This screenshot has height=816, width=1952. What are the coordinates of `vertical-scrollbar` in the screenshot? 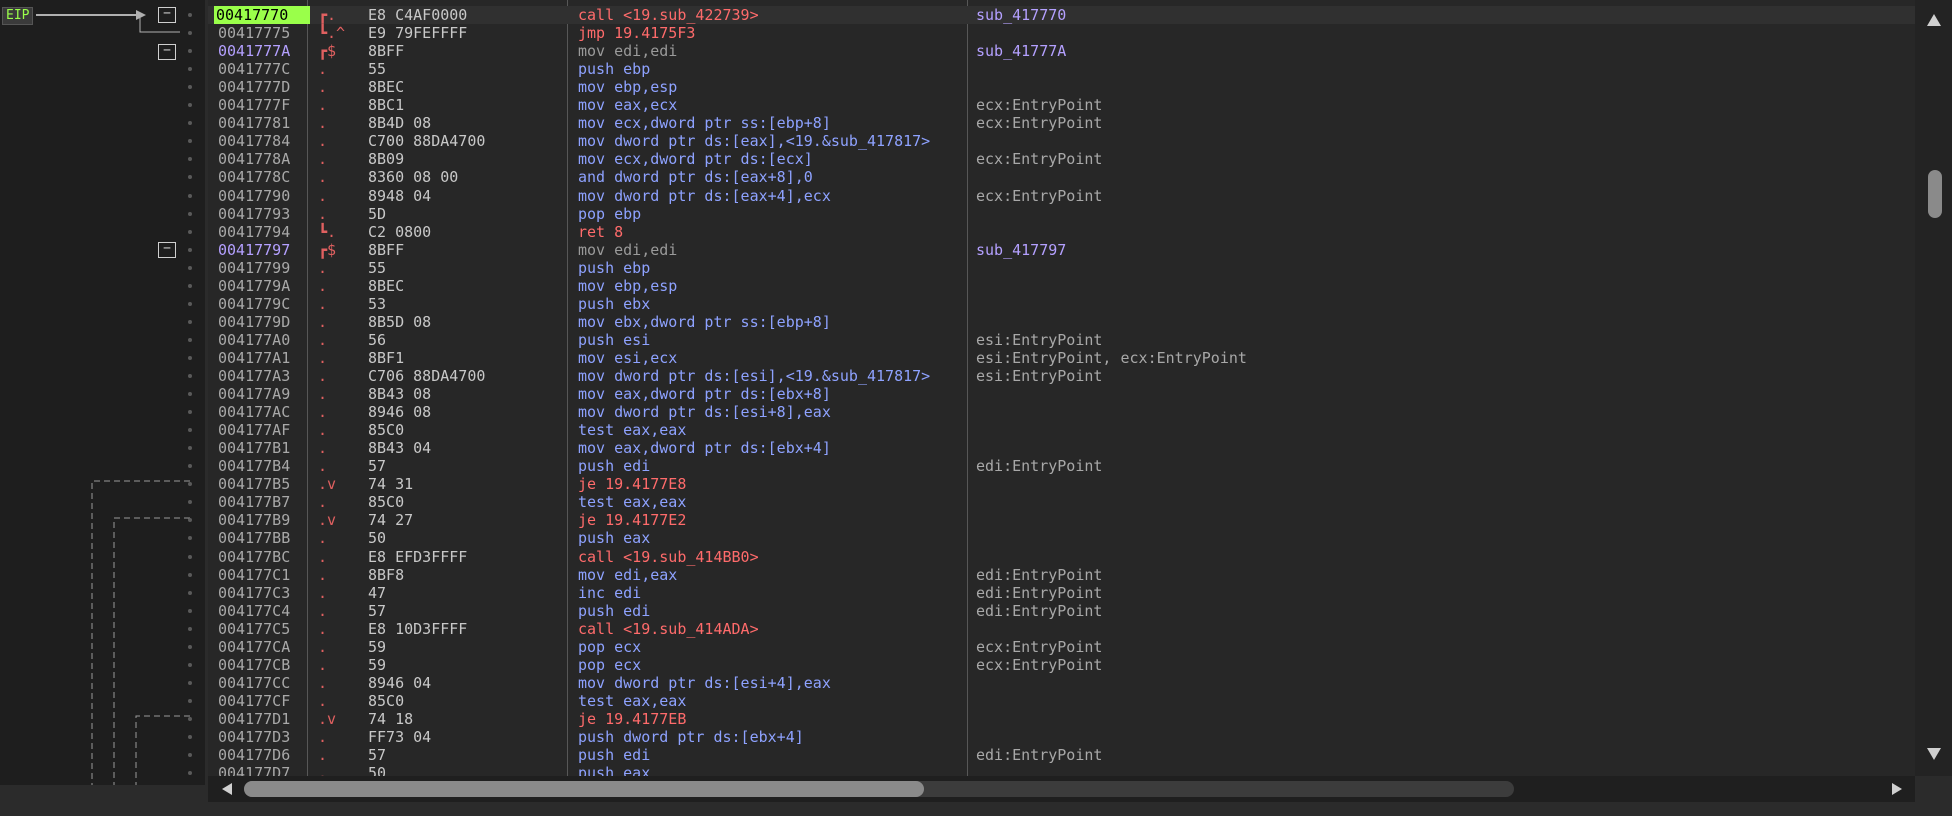 It's located at (1933, 388).